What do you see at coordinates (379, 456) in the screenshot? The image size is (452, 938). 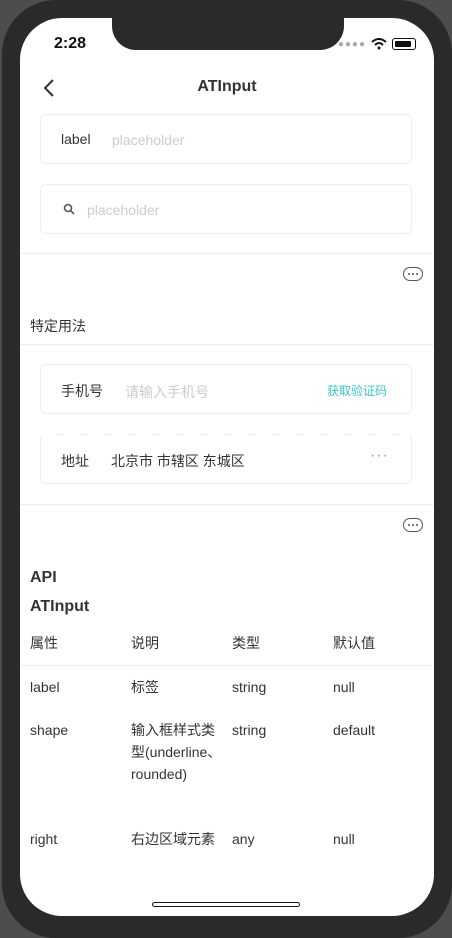 I see `ellipsis-icon: ···` at bounding box center [379, 456].